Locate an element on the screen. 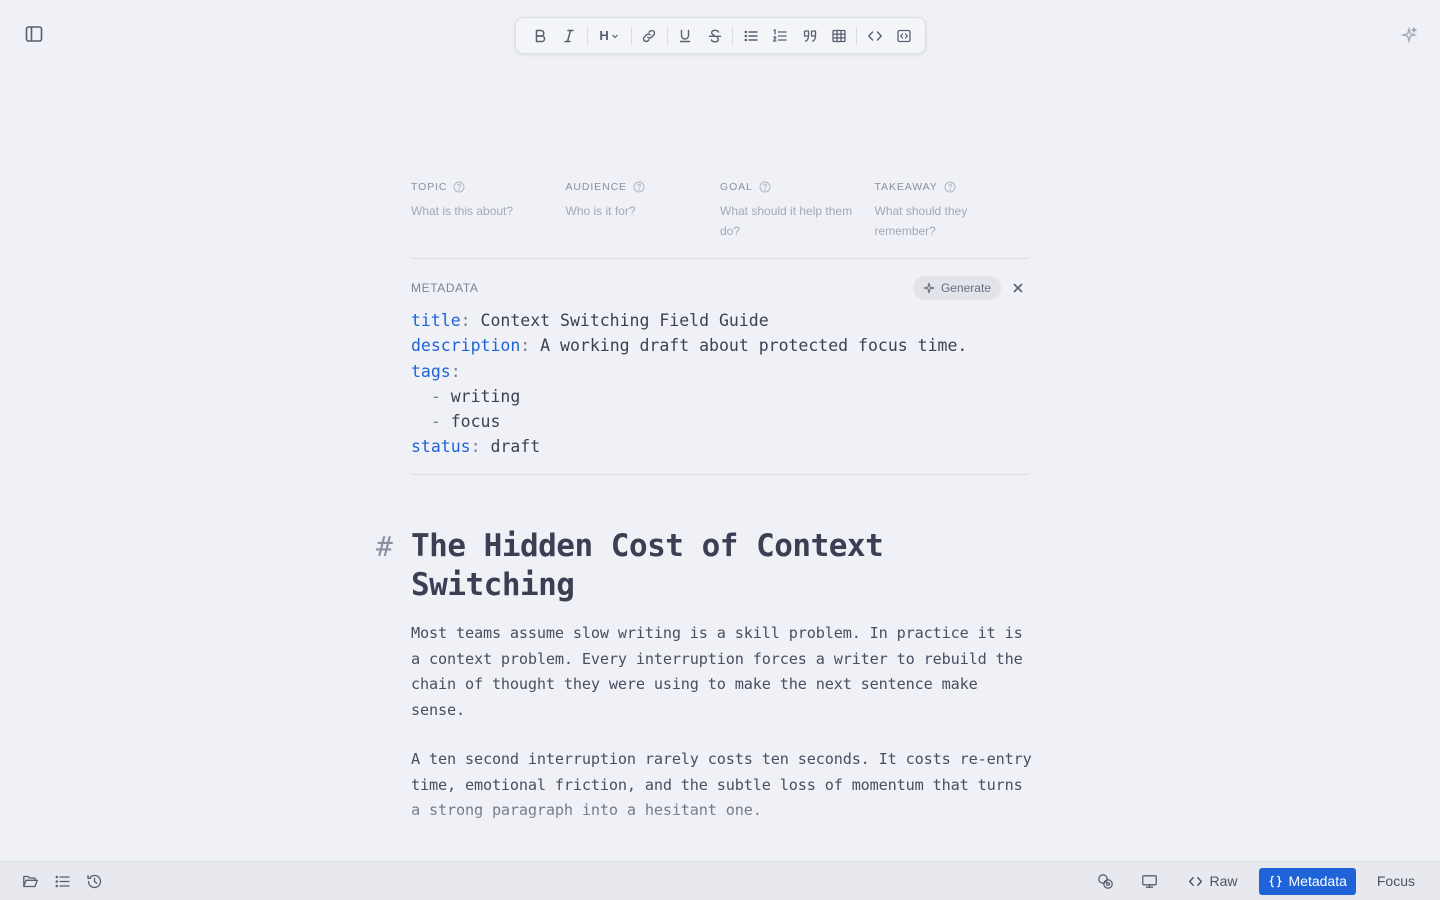 The image size is (1440, 900). bullet-list-icon is located at coordinates (751, 36).